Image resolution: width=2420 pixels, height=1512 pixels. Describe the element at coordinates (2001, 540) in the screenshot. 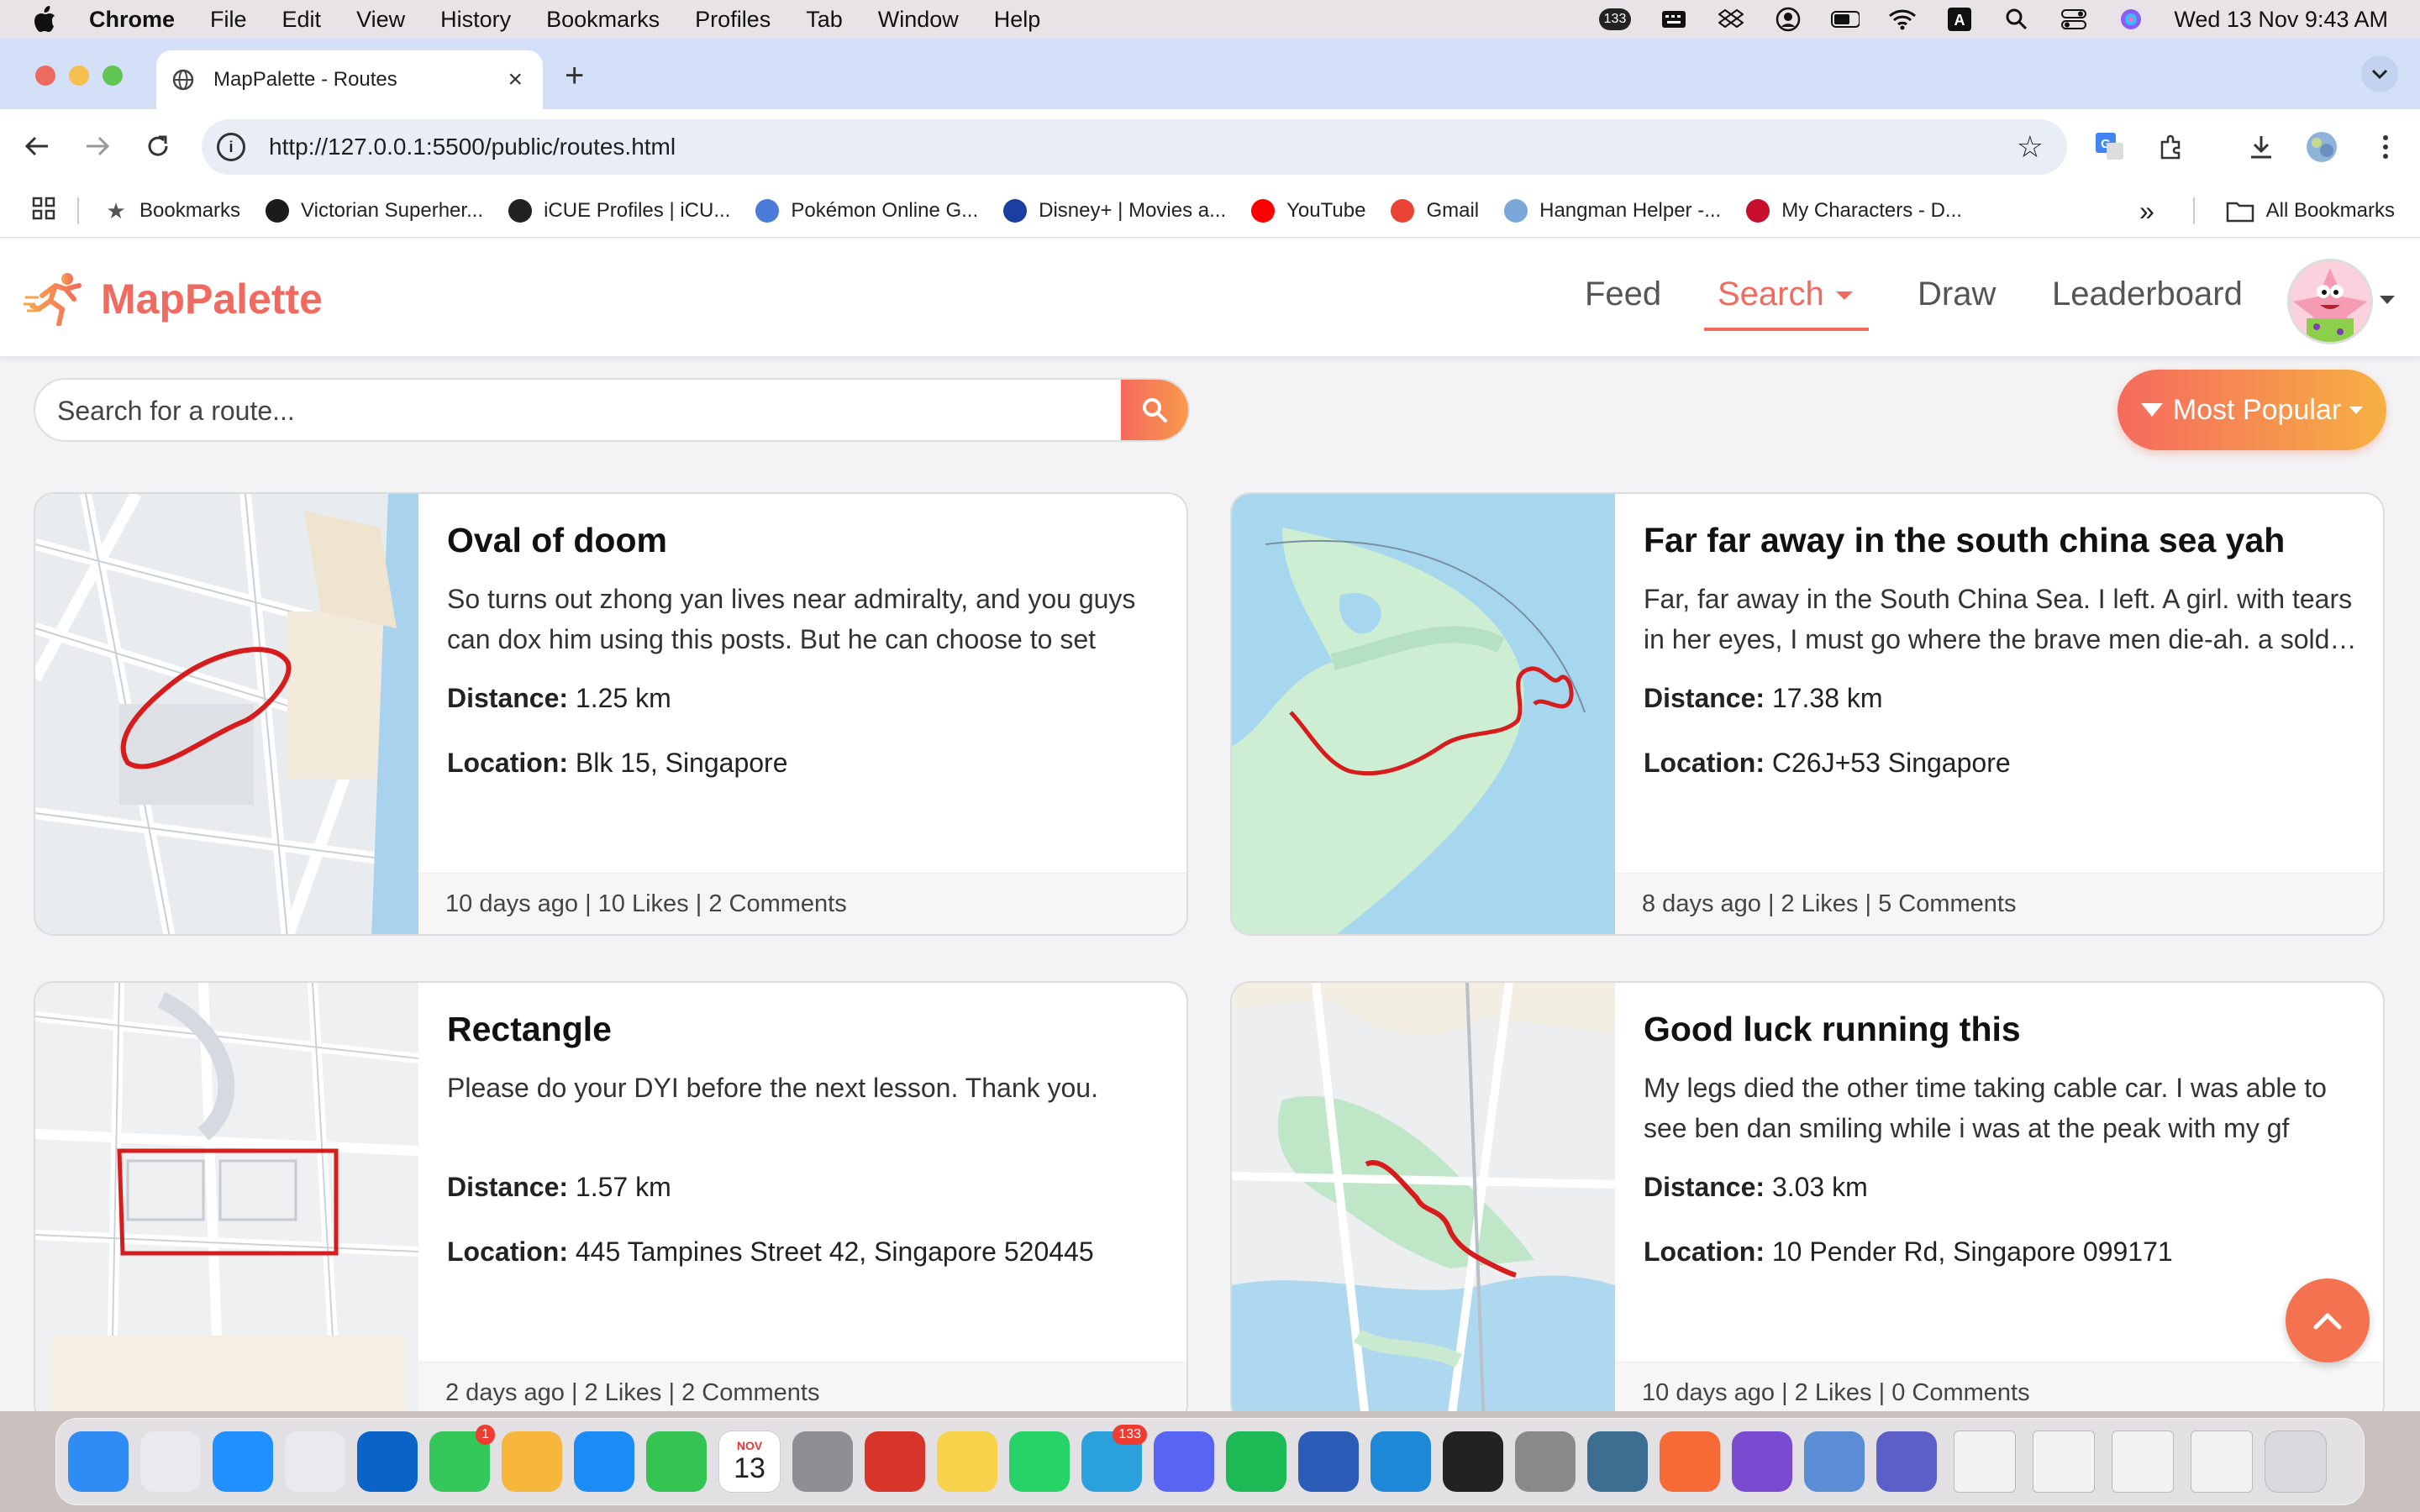

I see `route-title: Far far away in the south china sea yah` at that location.